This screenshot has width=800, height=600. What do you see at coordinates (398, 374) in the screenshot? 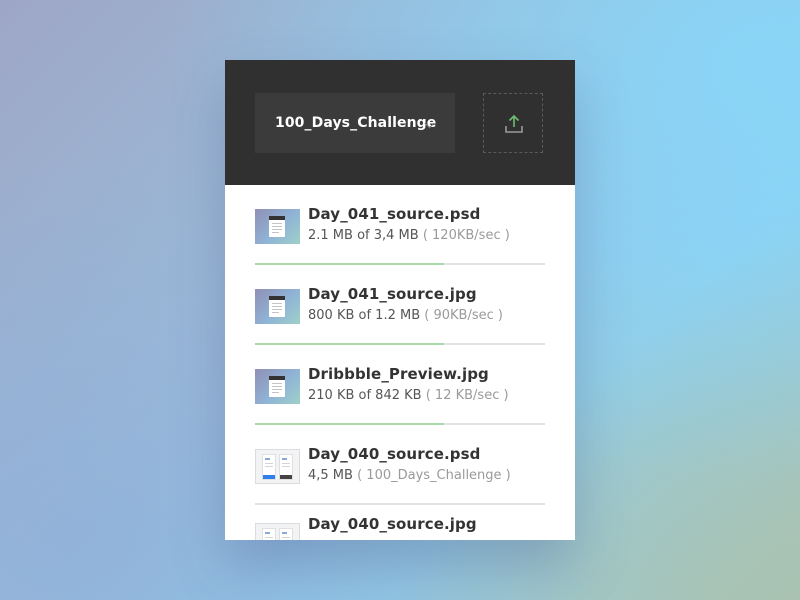
I see `file-name: Dribbble_Preview.jpg` at bounding box center [398, 374].